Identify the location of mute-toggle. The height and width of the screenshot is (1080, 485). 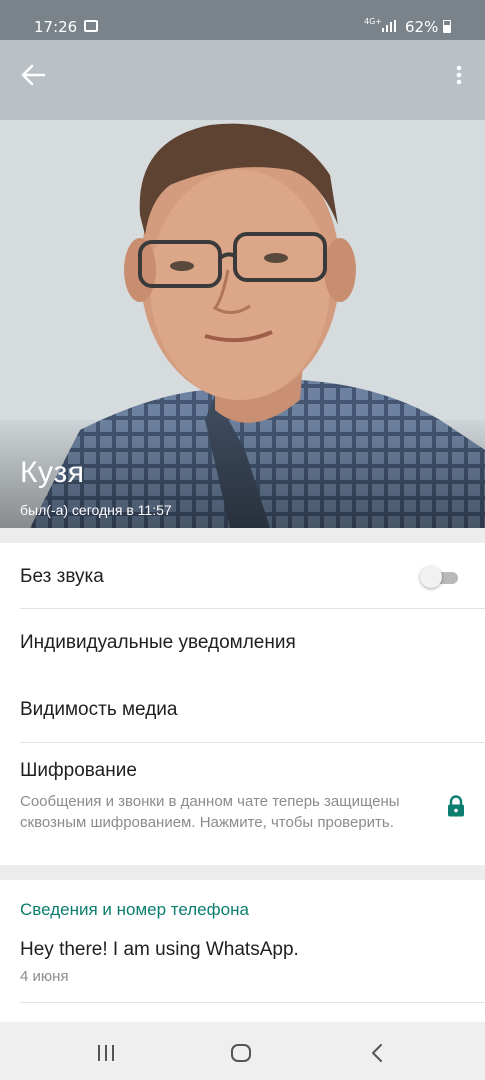
(439, 577).